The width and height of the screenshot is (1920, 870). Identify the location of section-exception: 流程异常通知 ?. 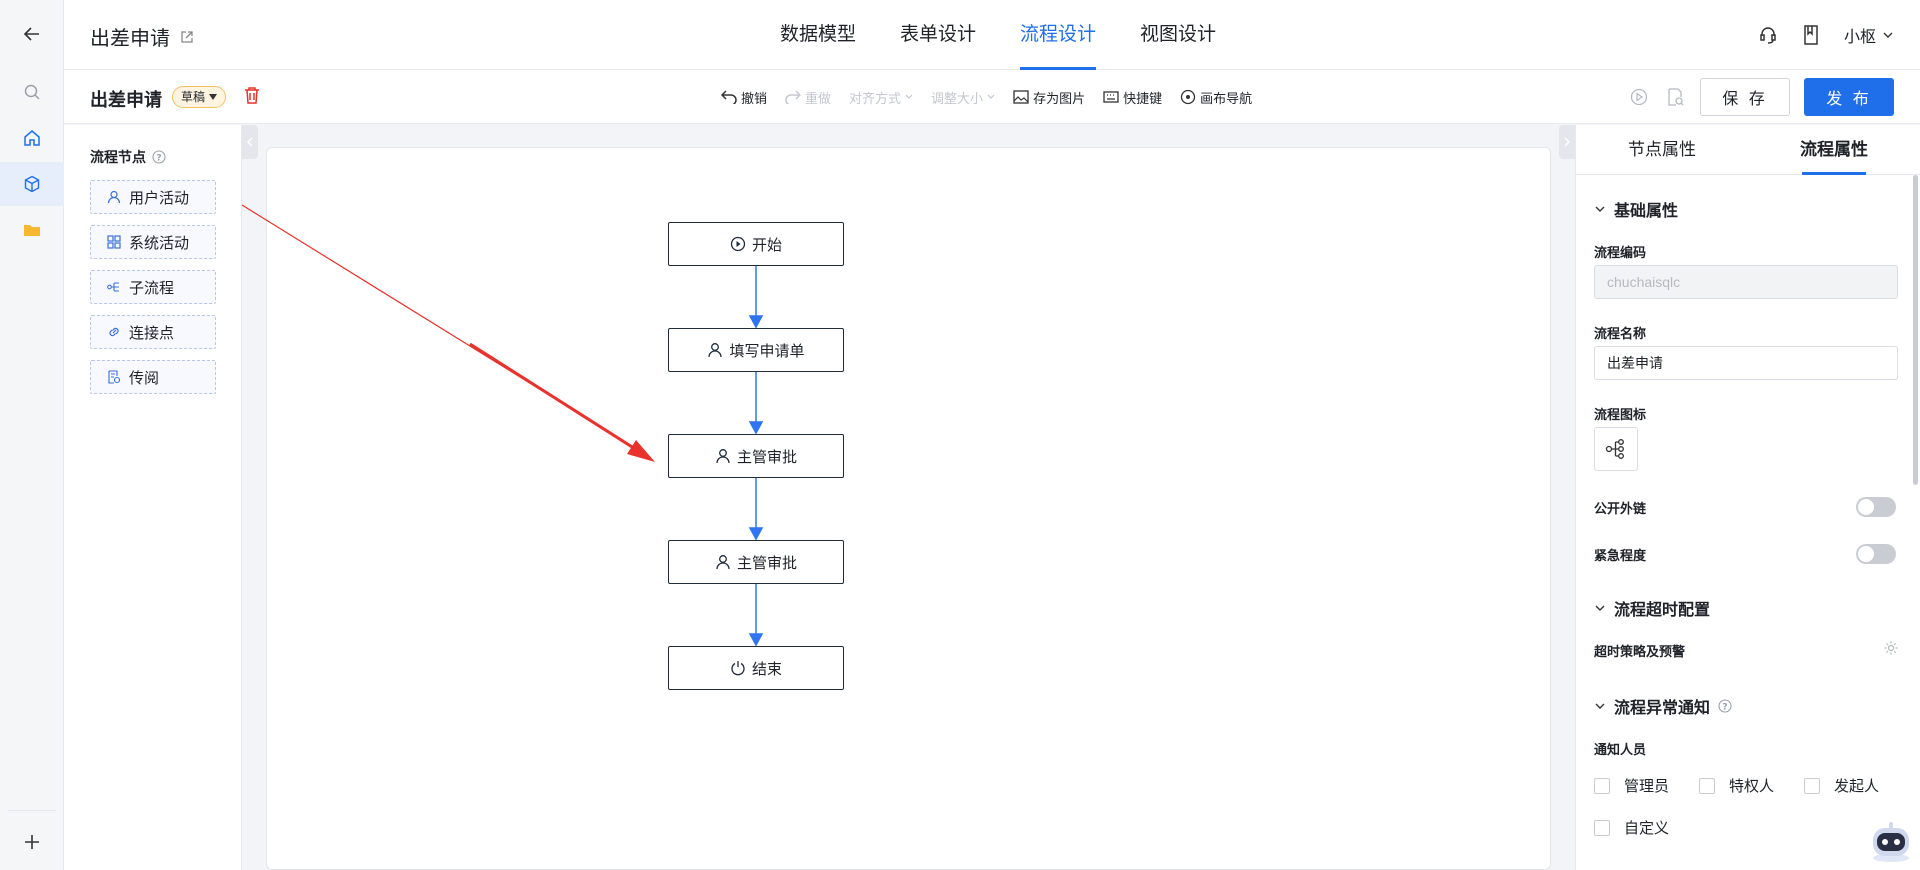
(1663, 706).